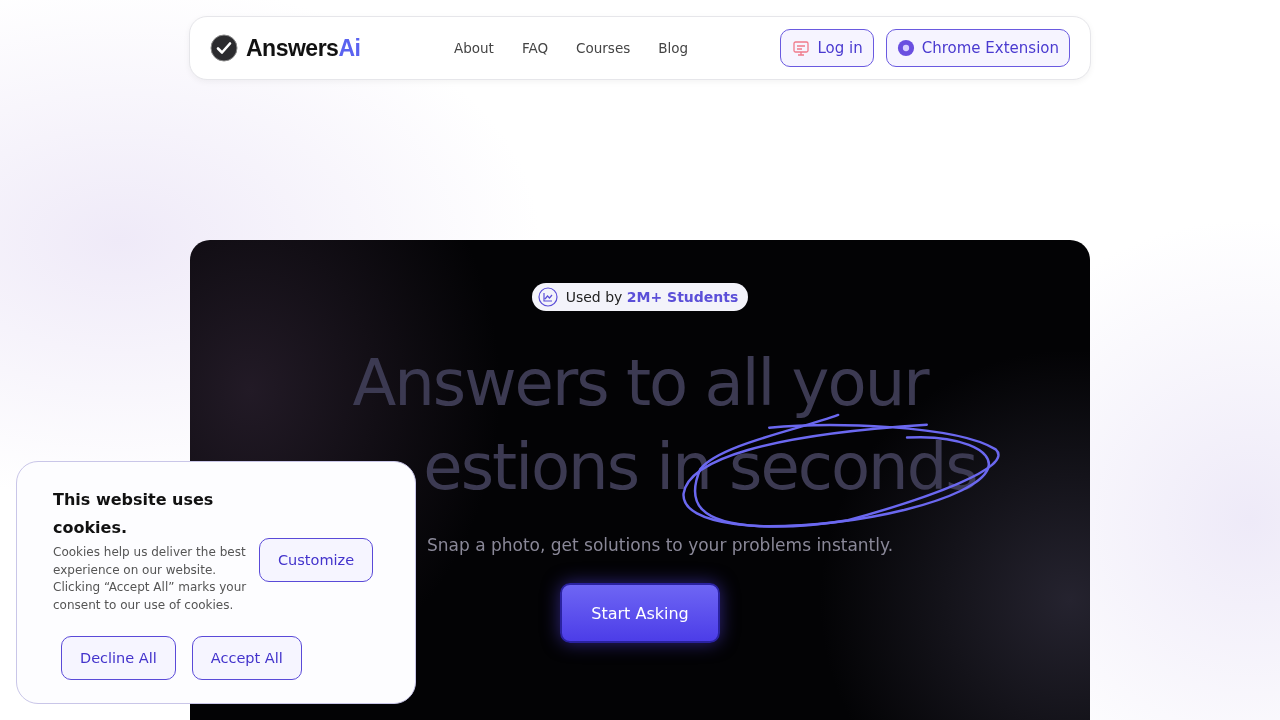  What do you see at coordinates (535, 48) in the screenshot?
I see `nav-link: FAQ` at bounding box center [535, 48].